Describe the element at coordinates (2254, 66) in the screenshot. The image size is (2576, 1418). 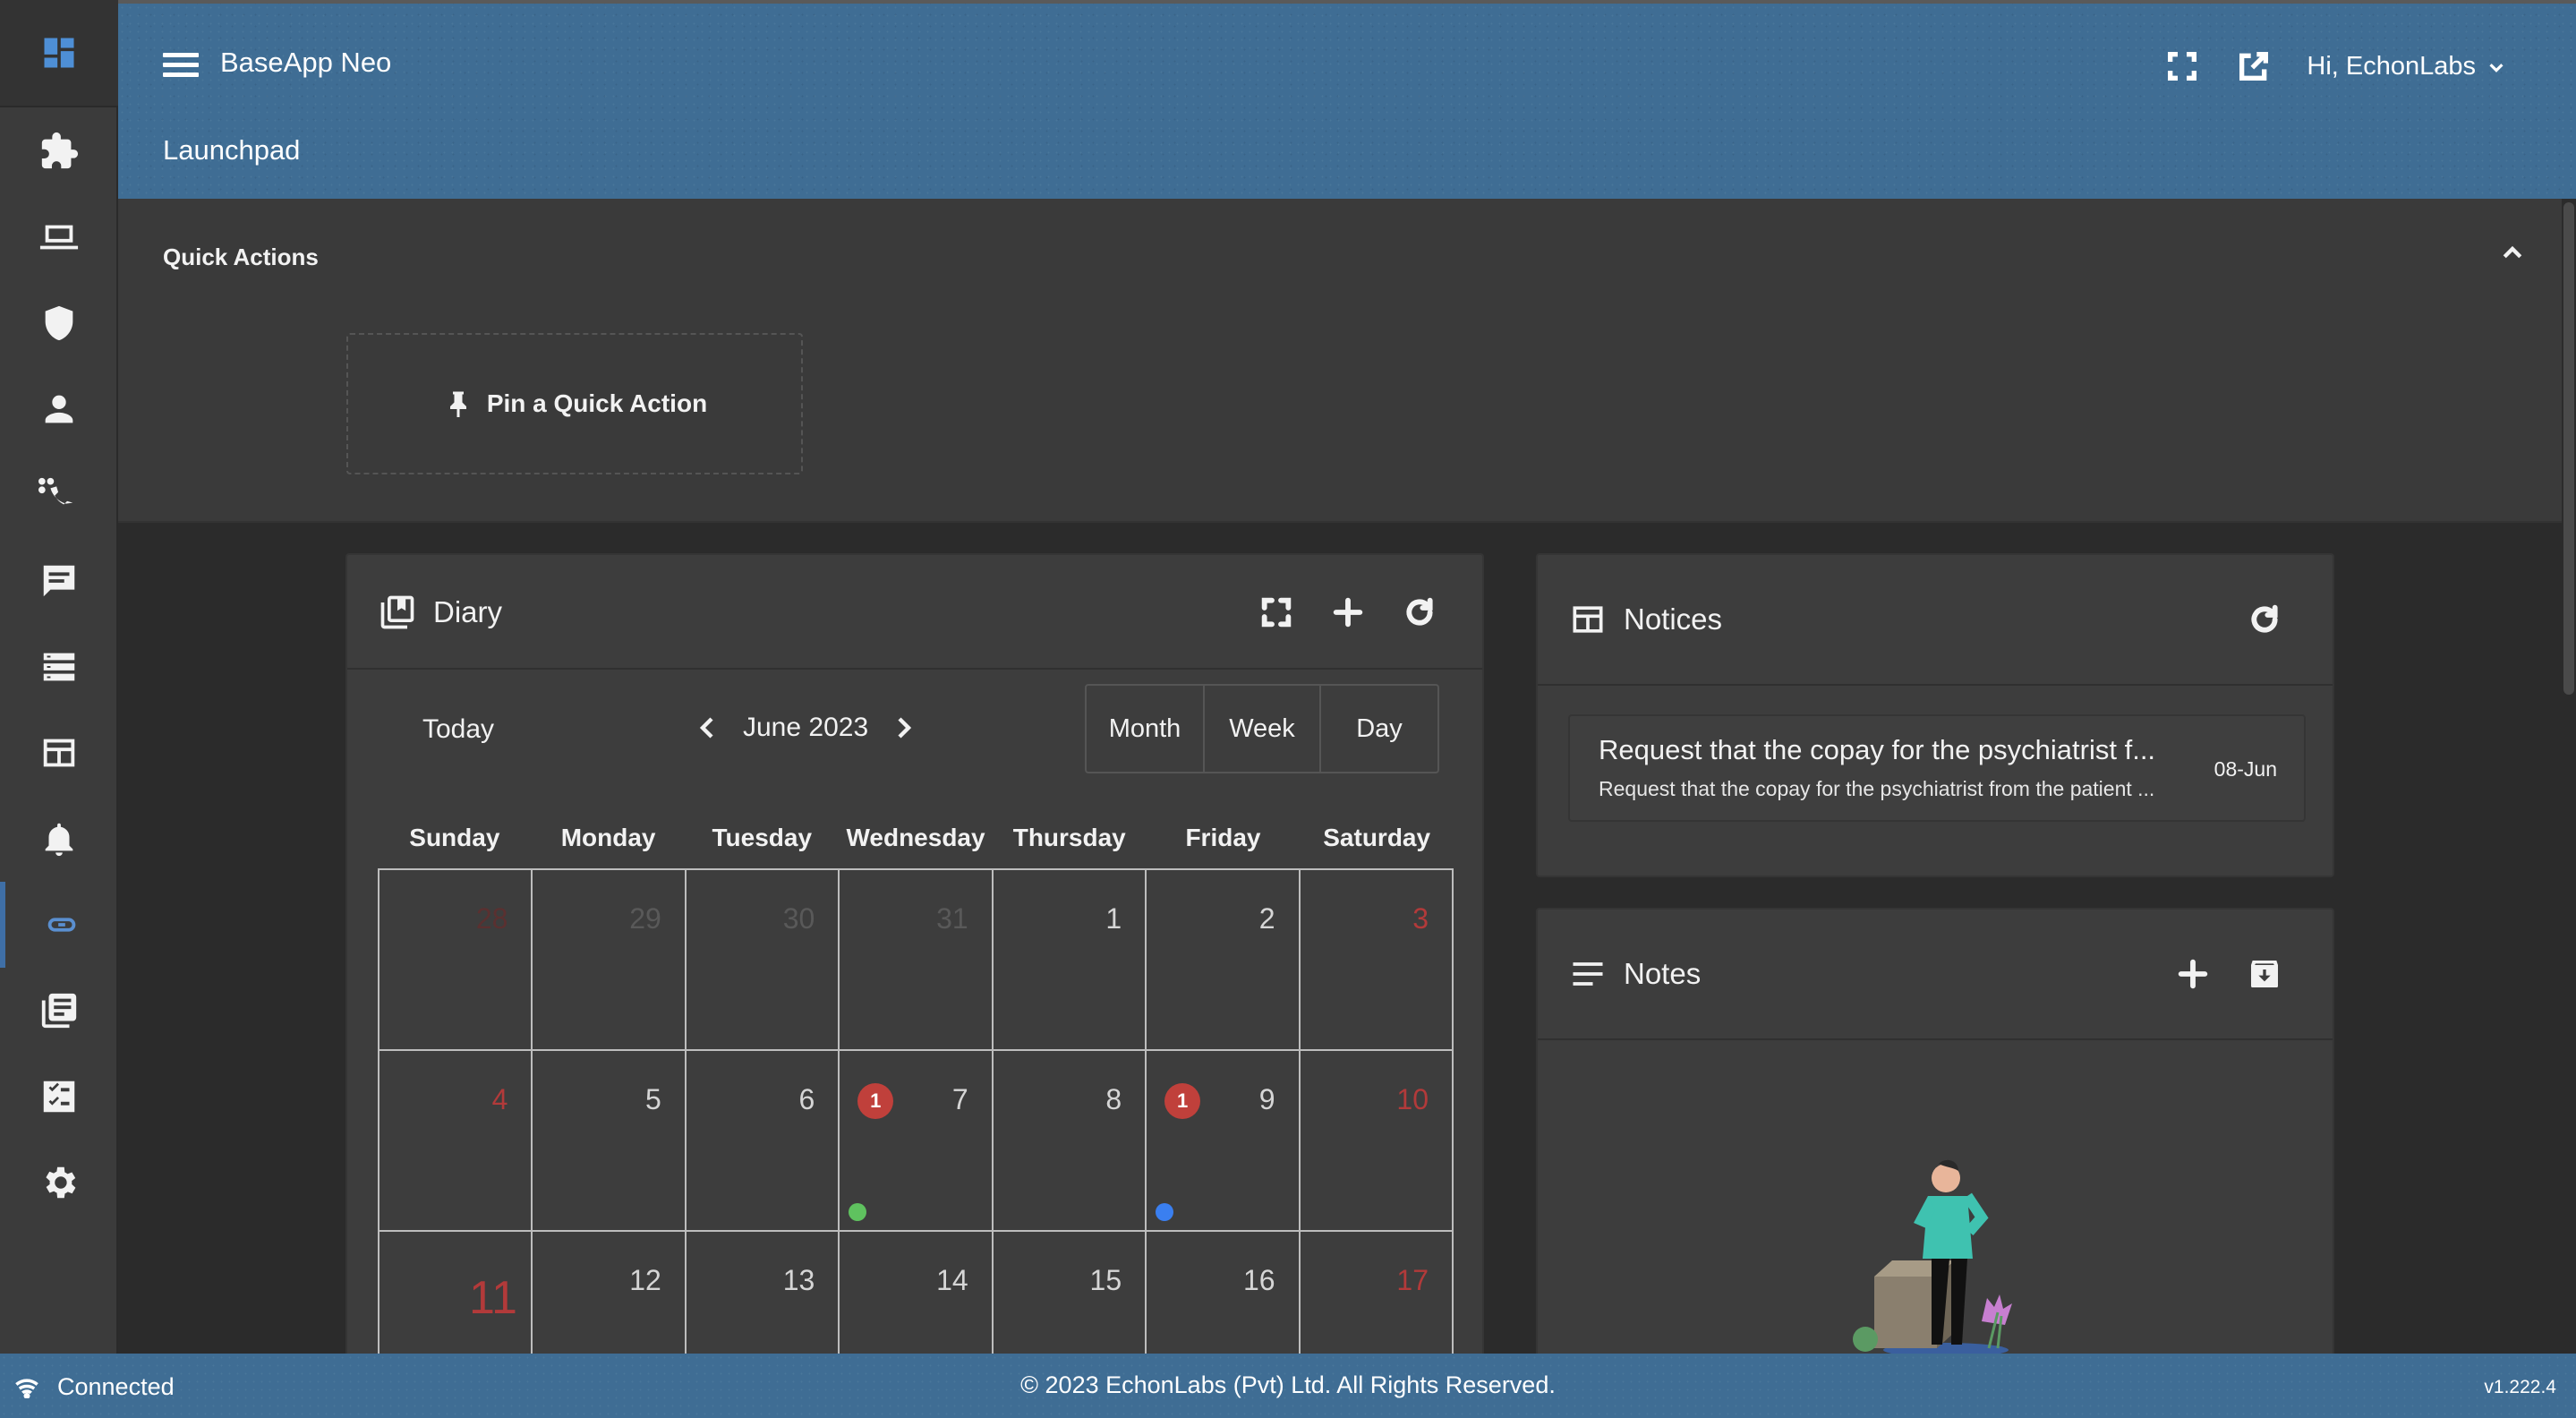
I see `open-external-icon` at that location.